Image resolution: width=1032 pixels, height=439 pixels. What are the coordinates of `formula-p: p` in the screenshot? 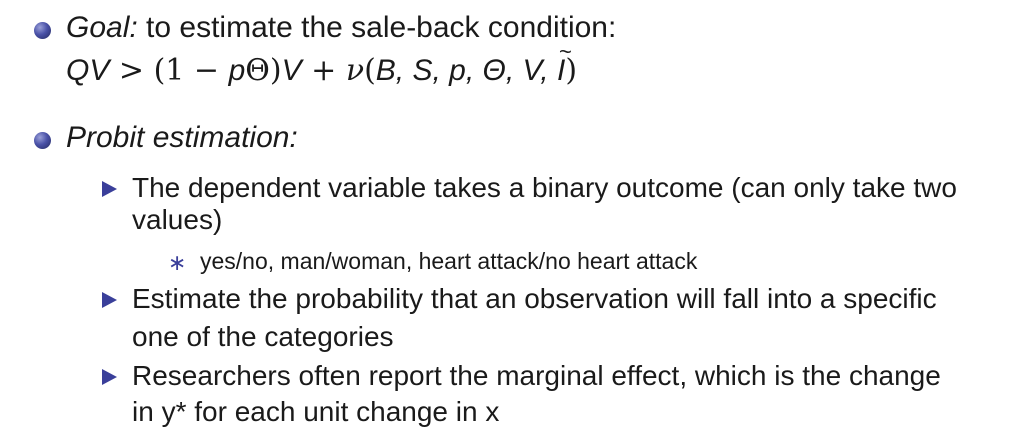 It's located at (237, 70).